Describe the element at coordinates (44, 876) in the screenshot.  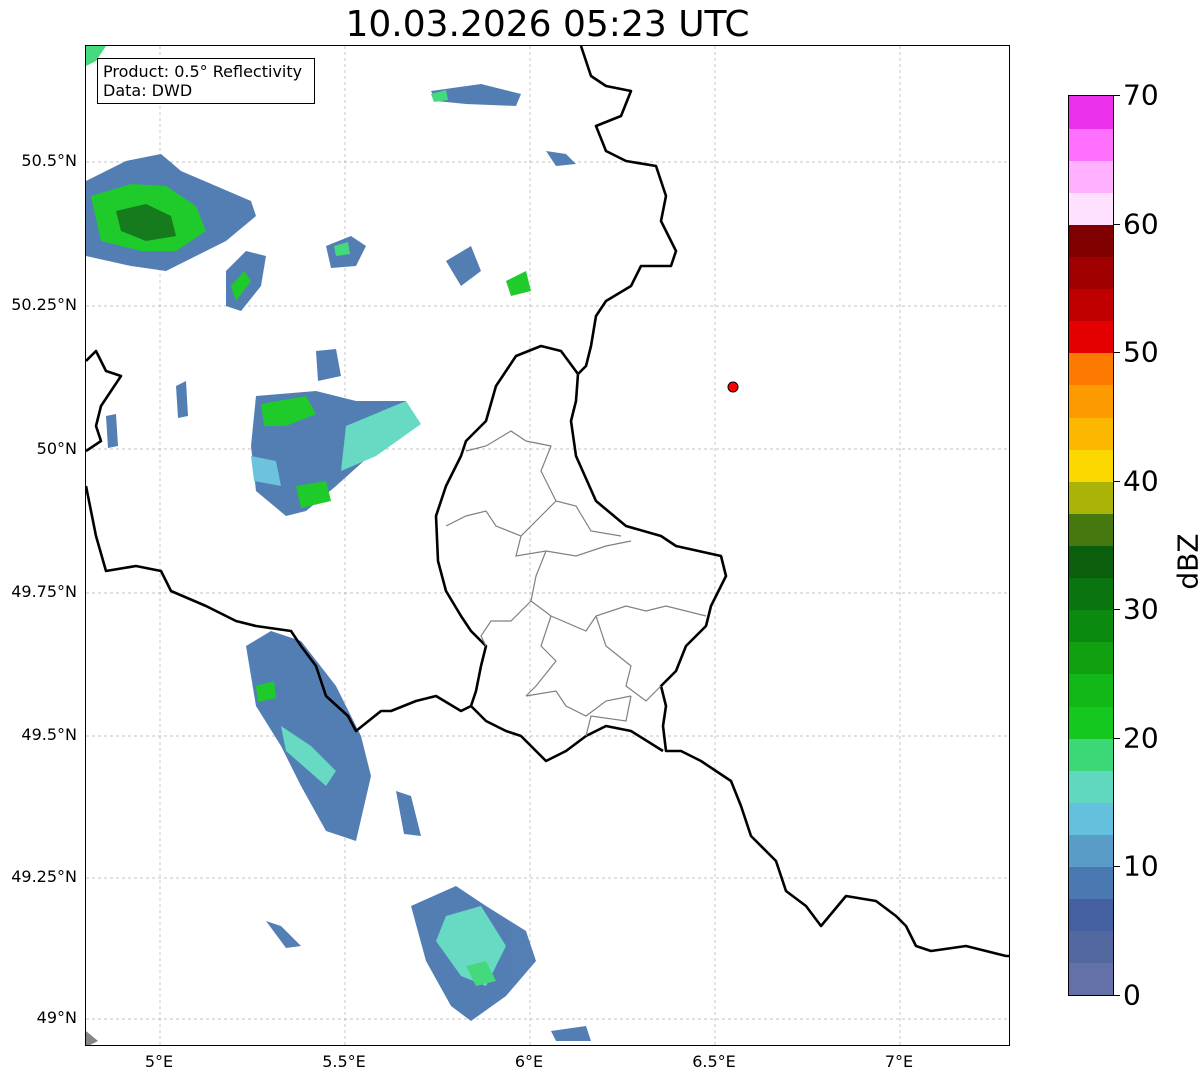
I see `lat-label: 49.25°N` at that location.